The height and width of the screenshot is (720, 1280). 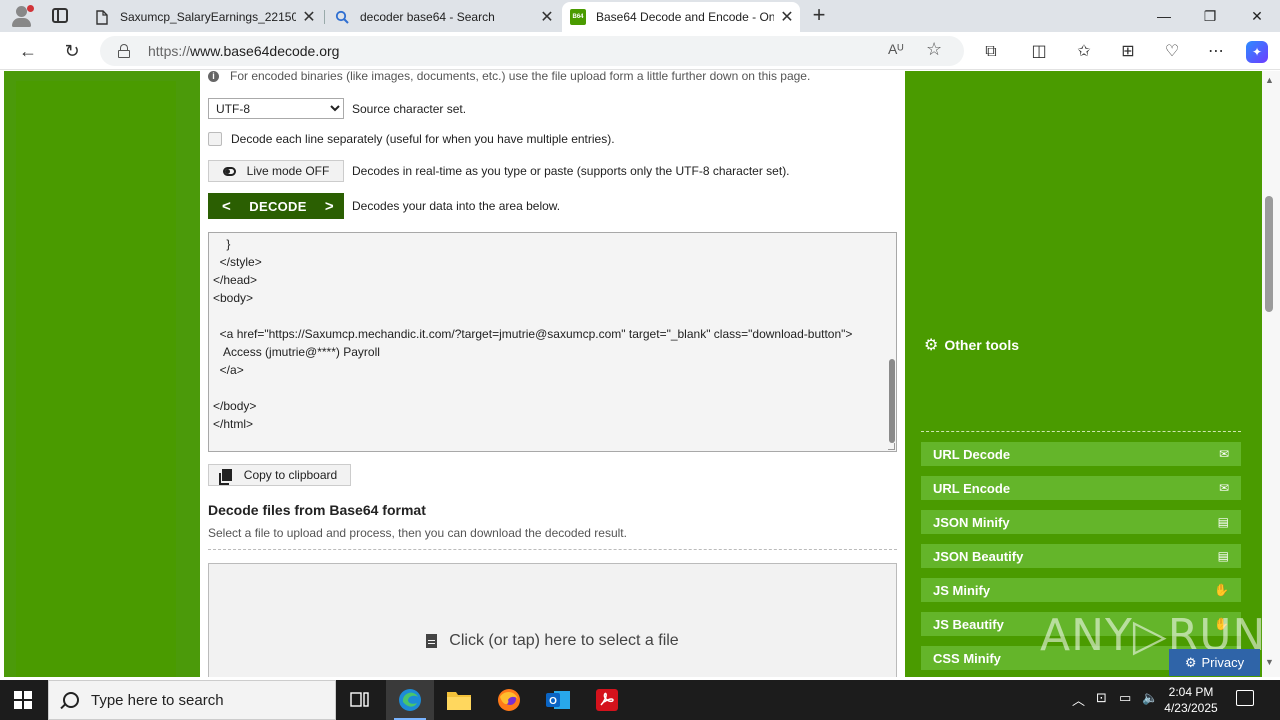 I want to click on clock-date: 4/23/2025, so click(x=1191, y=708).